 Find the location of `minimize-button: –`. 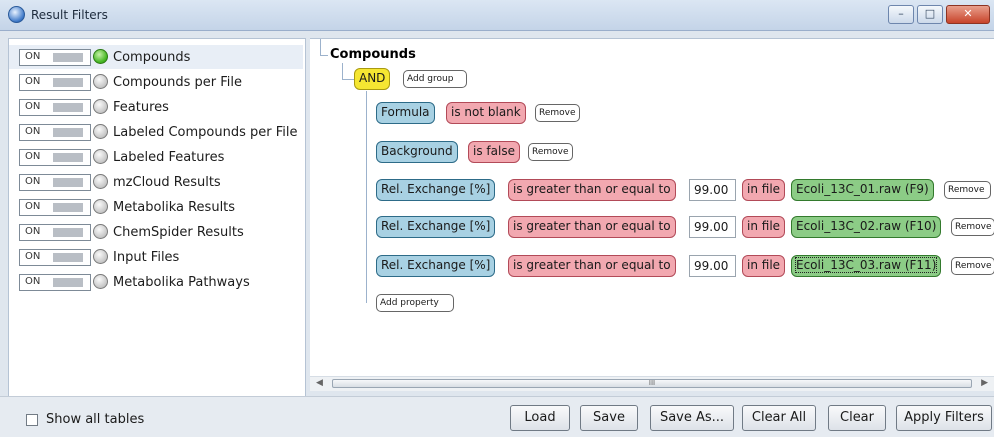

minimize-button: – is located at coordinates (901, 14).